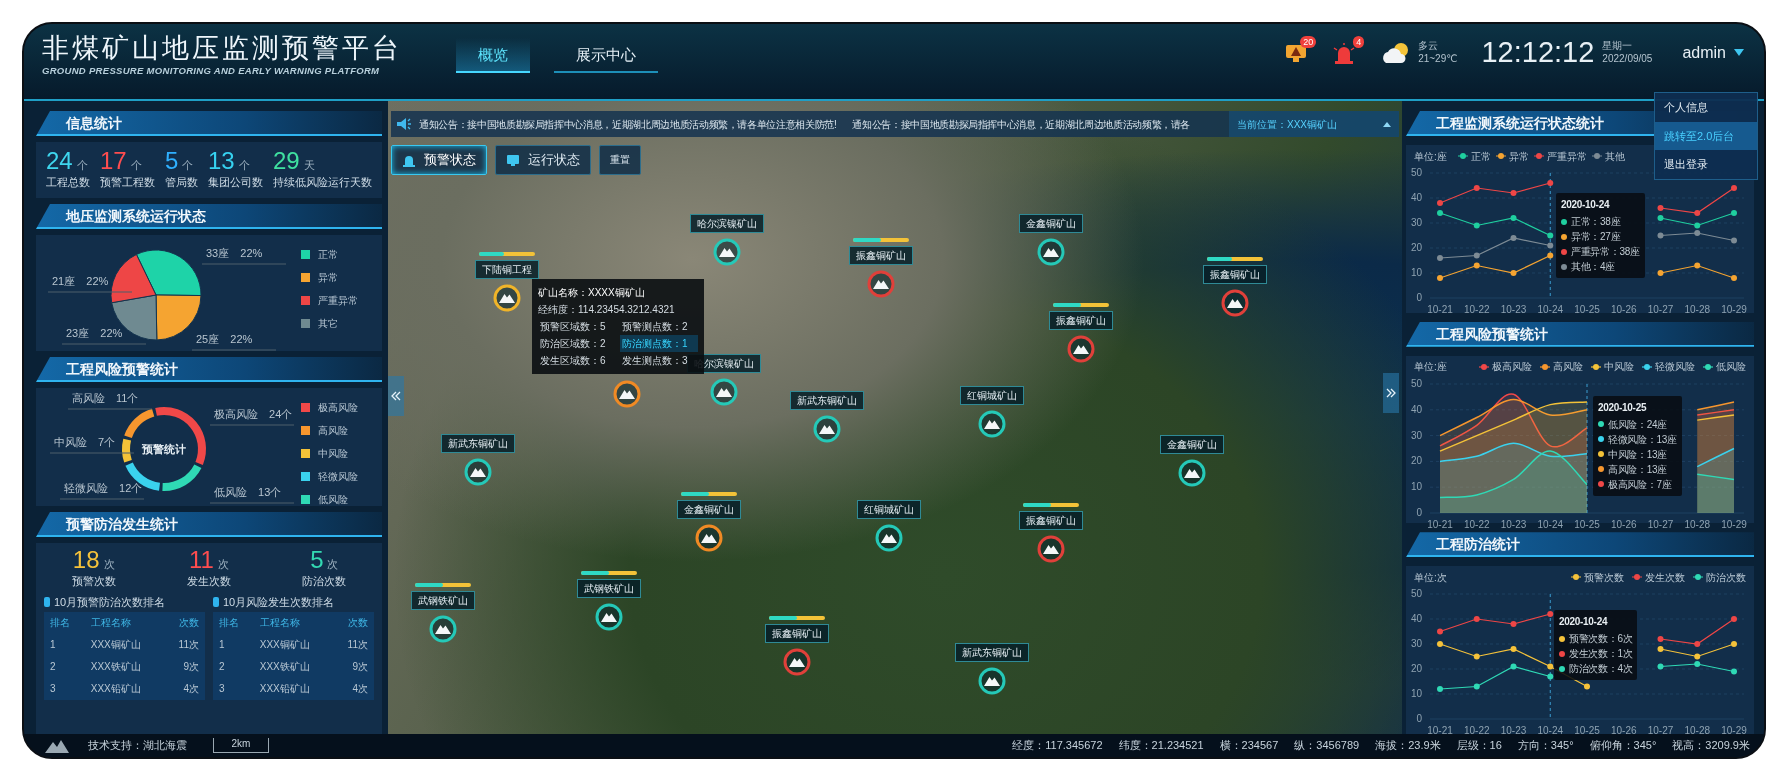  I want to click on notice-text: 通知公告：接中国地质勘探局指挥中心消息，近期湖北周边地质活动频繁，请各, so click(1021, 124).